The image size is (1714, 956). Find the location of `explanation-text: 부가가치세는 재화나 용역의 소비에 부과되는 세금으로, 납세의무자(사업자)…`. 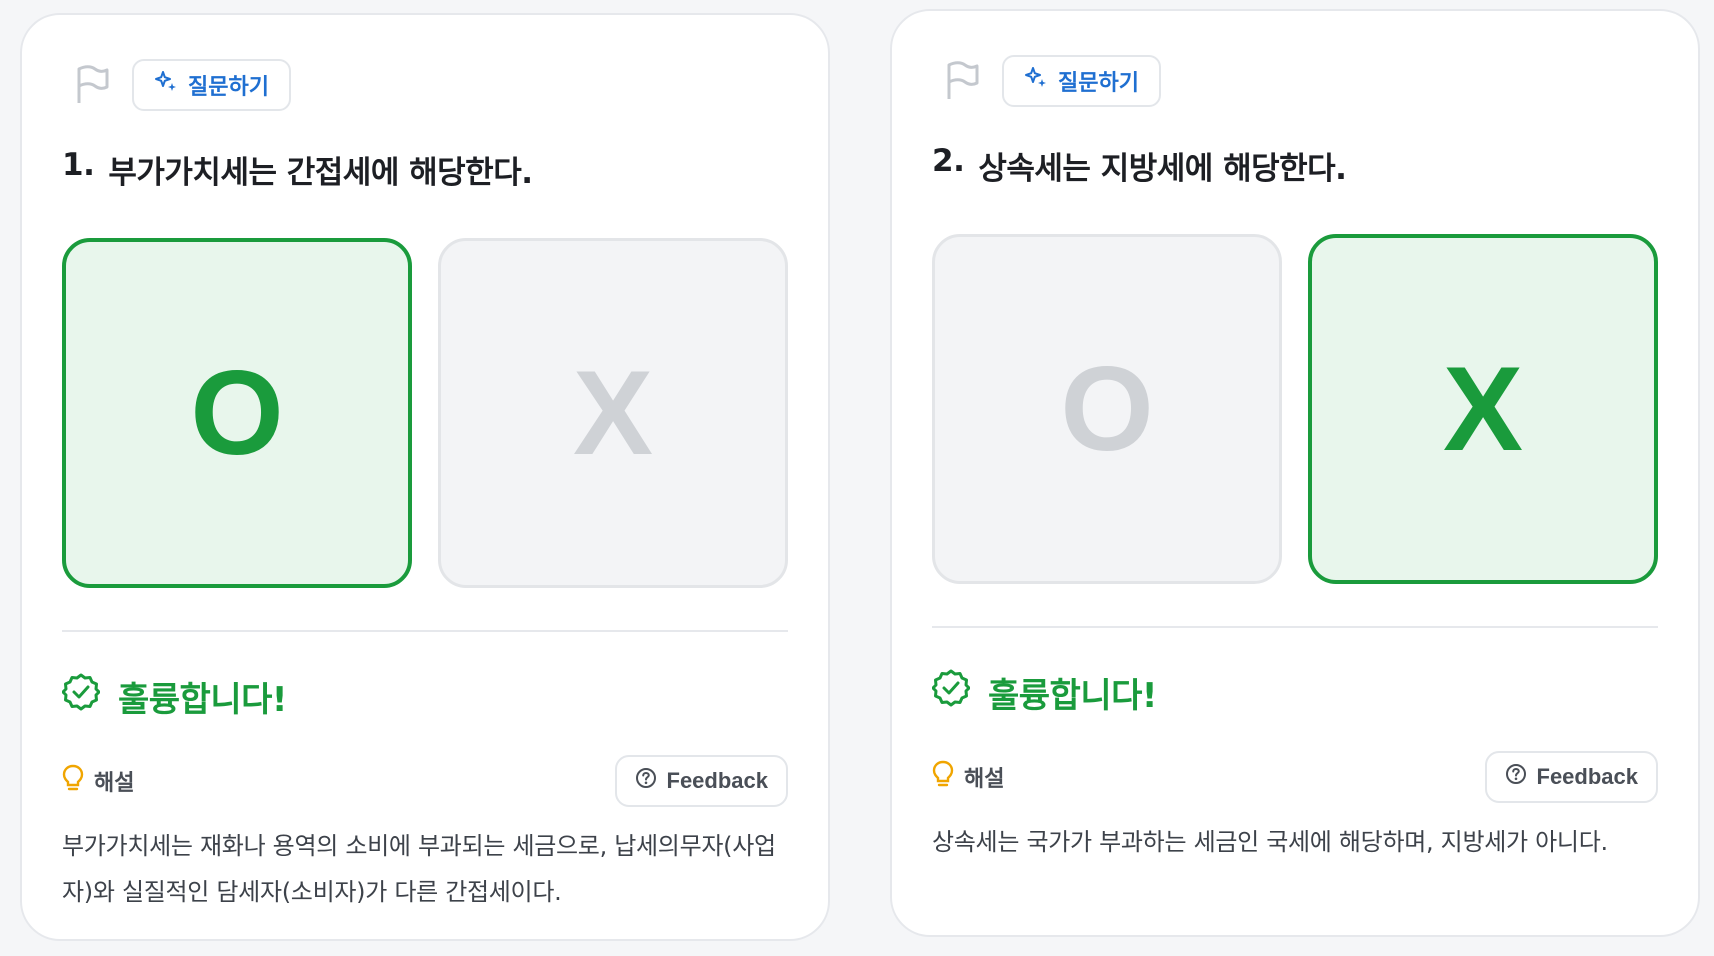

explanation-text: 부가가치세는 재화나 용역의 소비에 부과되는 세금으로, 납세의무자(사업자)… is located at coordinates (419, 869).